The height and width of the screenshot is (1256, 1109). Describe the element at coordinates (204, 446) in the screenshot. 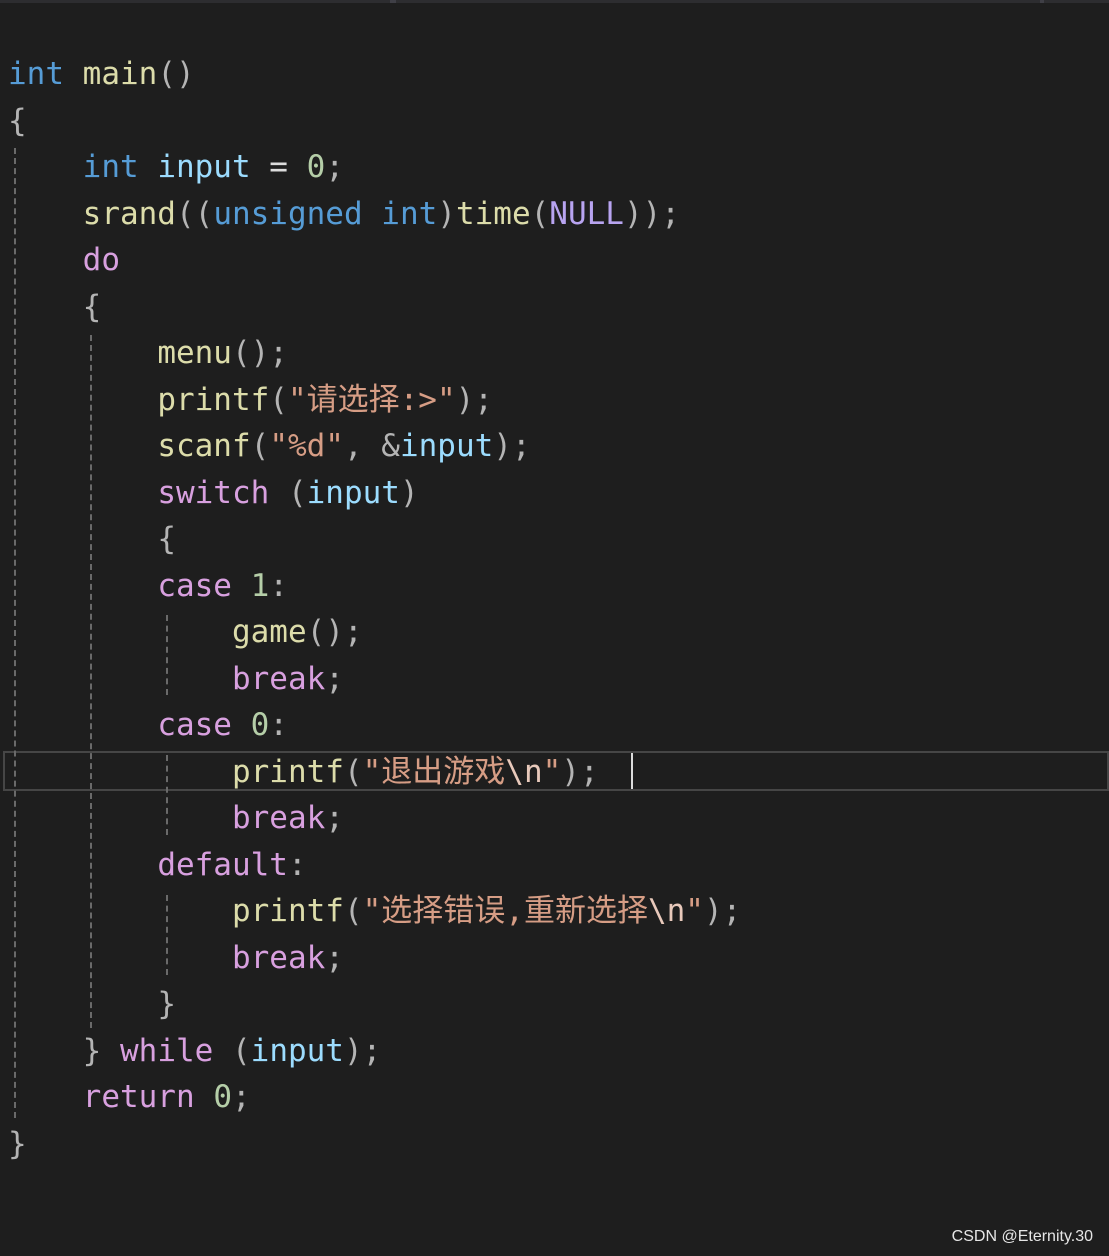

I see `code-token: scanf` at that location.